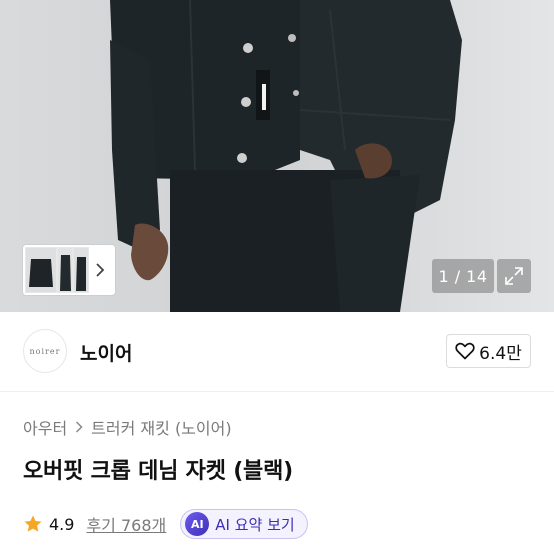 The width and height of the screenshot is (554, 554). I want to click on brand-name: 노이어, so click(106, 352).